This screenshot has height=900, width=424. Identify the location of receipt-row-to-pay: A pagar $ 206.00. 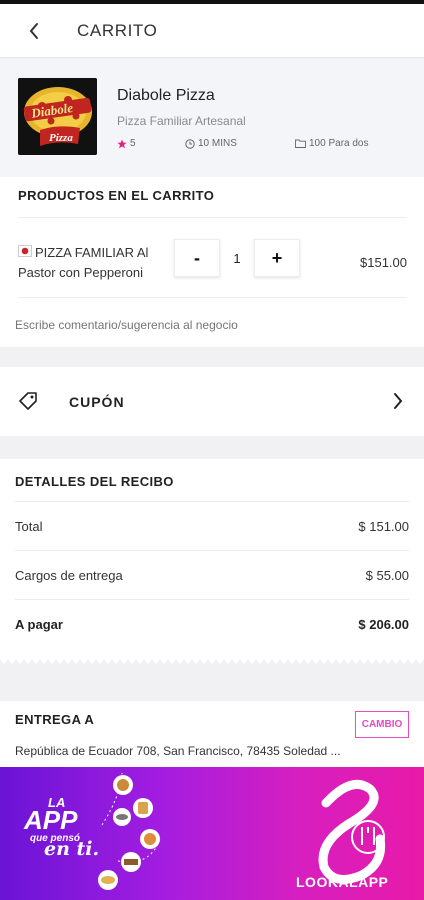
(212, 624).